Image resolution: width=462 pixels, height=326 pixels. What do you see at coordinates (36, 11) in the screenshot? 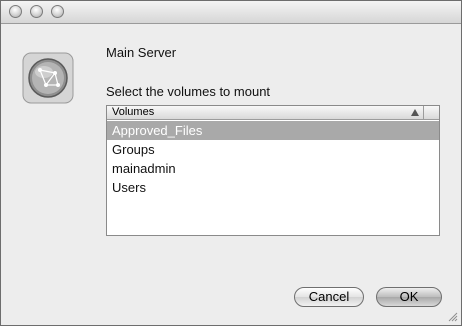
I see `minimize-window-button` at bounding box center [36, 11].